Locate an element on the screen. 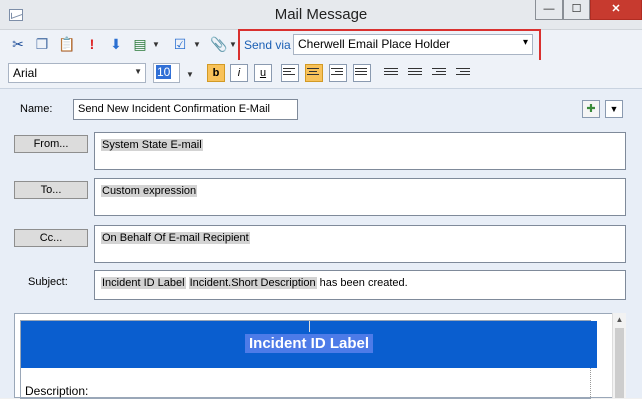 This screenshot has width=642, height=399. close-button: ✕ is located at coordinates (616, 10).